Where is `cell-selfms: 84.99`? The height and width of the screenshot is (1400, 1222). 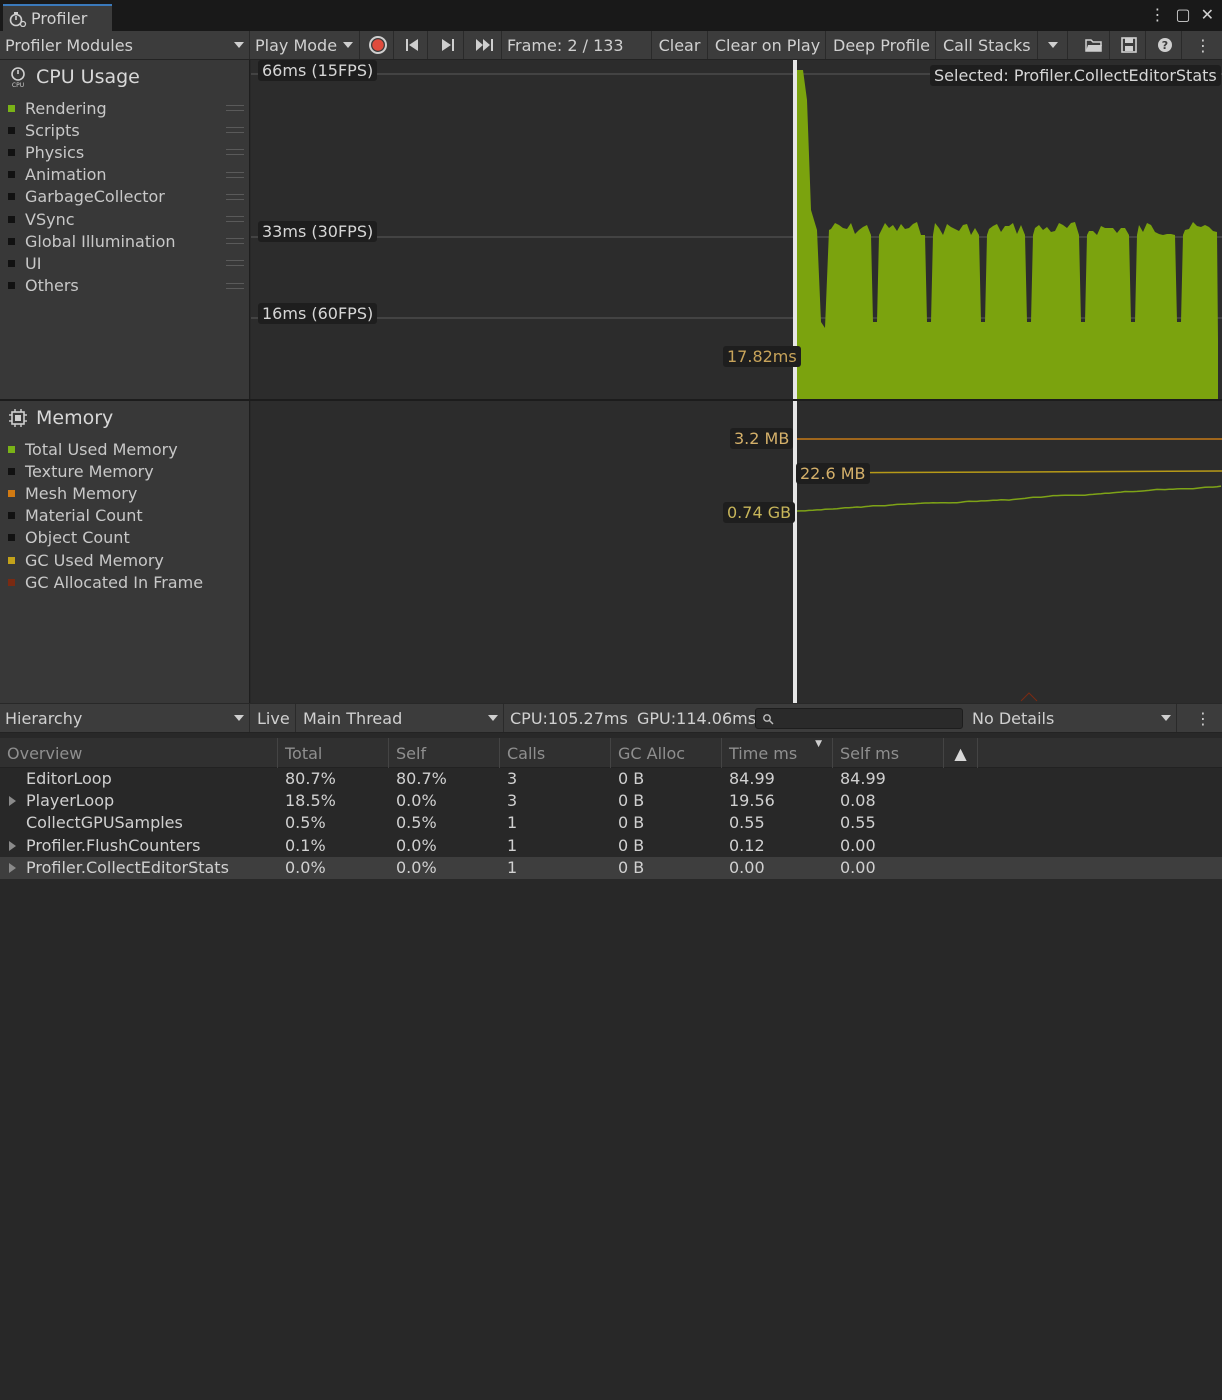 cell-selfms: 84.99 is located at coordinates (863, 778).